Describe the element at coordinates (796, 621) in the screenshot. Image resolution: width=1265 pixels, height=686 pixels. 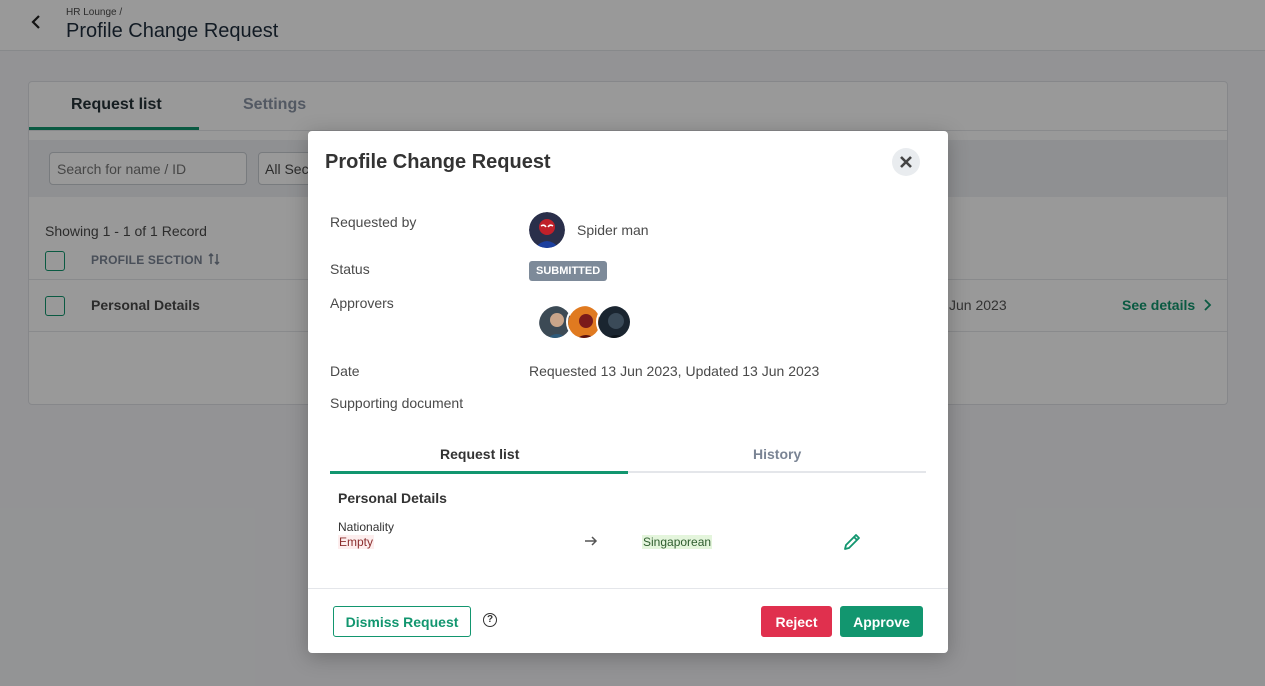
I see `reject-button: Reject` at that location.